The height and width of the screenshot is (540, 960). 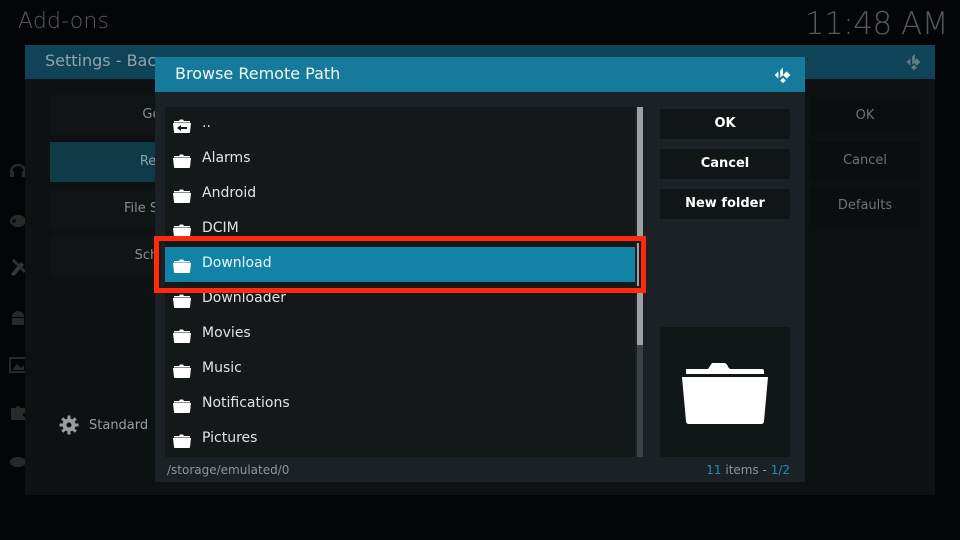 I want to click on file-list-item: Pictures, so click(x=400, y=439).